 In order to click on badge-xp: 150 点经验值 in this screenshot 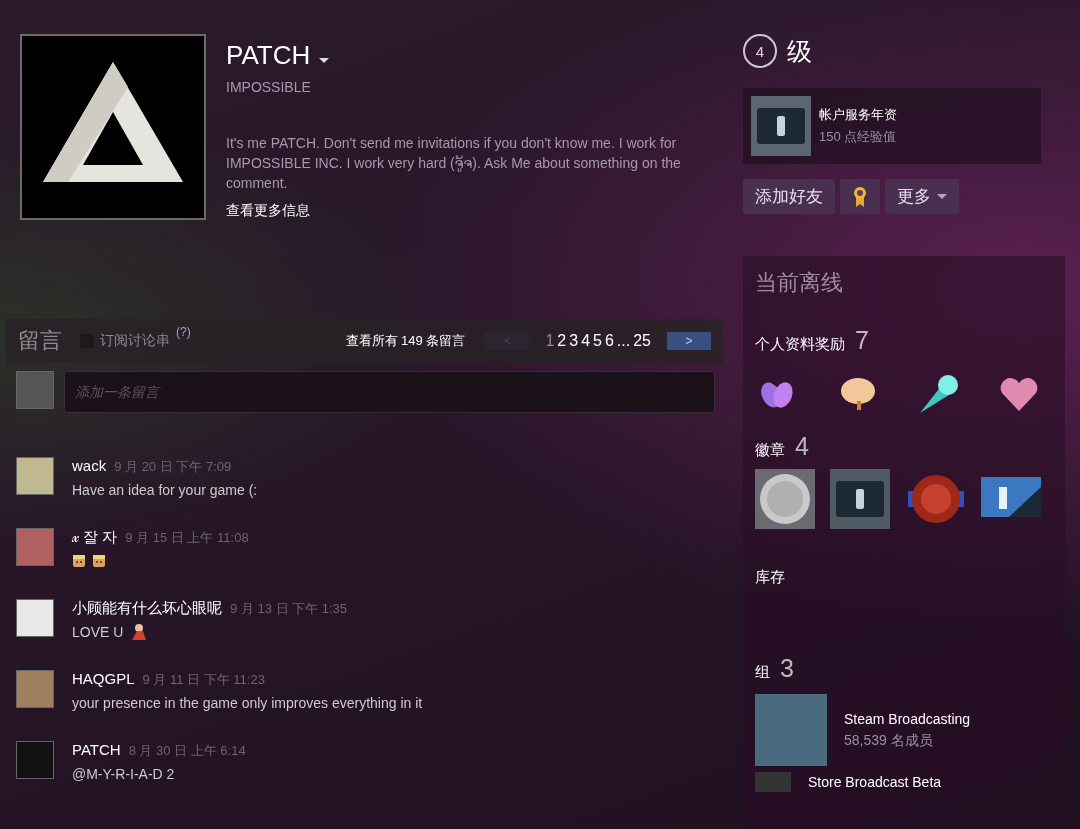, I will do `click(858, 137)`.